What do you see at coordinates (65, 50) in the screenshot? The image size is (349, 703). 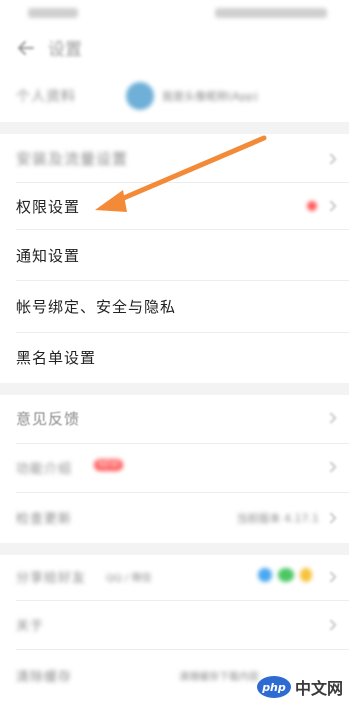 I see `page-title: 设置` at bounding box center [65, 50].